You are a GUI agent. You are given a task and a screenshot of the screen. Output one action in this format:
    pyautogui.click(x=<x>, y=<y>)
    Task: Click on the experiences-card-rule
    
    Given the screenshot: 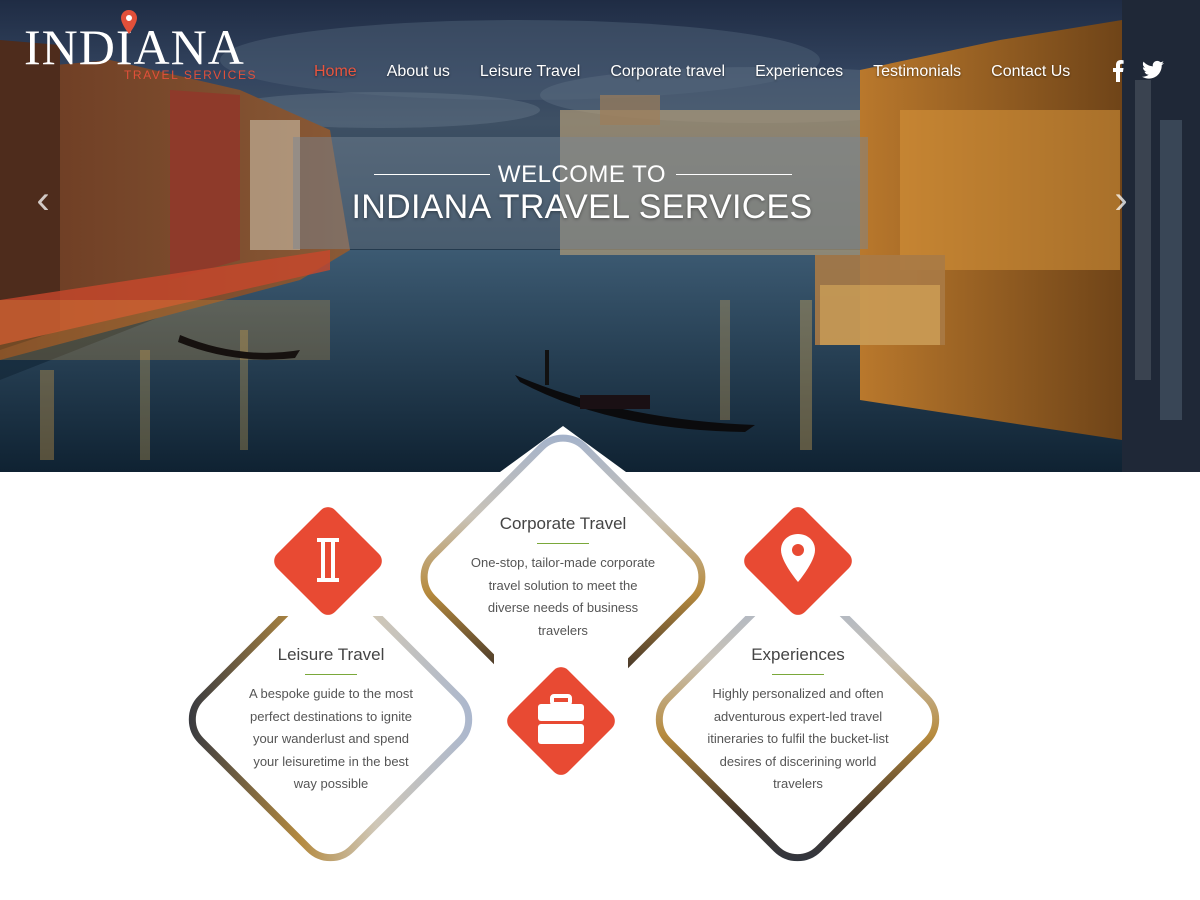 What is the action you would take?
    pyautogui.click(x=798, y=674)
    